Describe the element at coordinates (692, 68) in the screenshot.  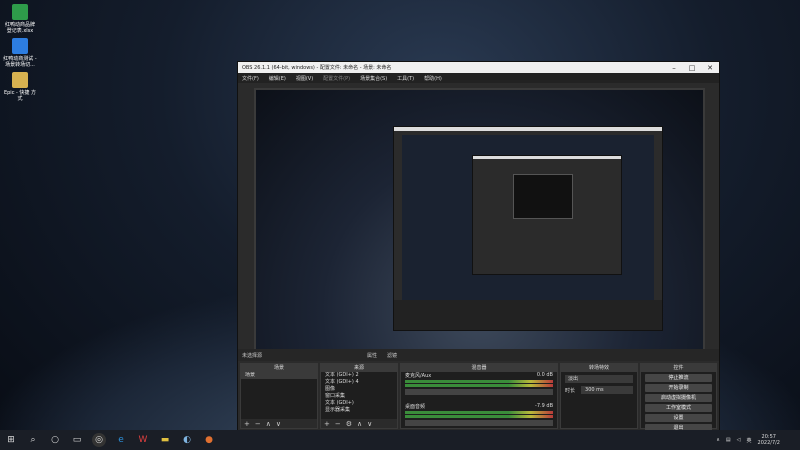
I see `maximize-icon: □` at that location.